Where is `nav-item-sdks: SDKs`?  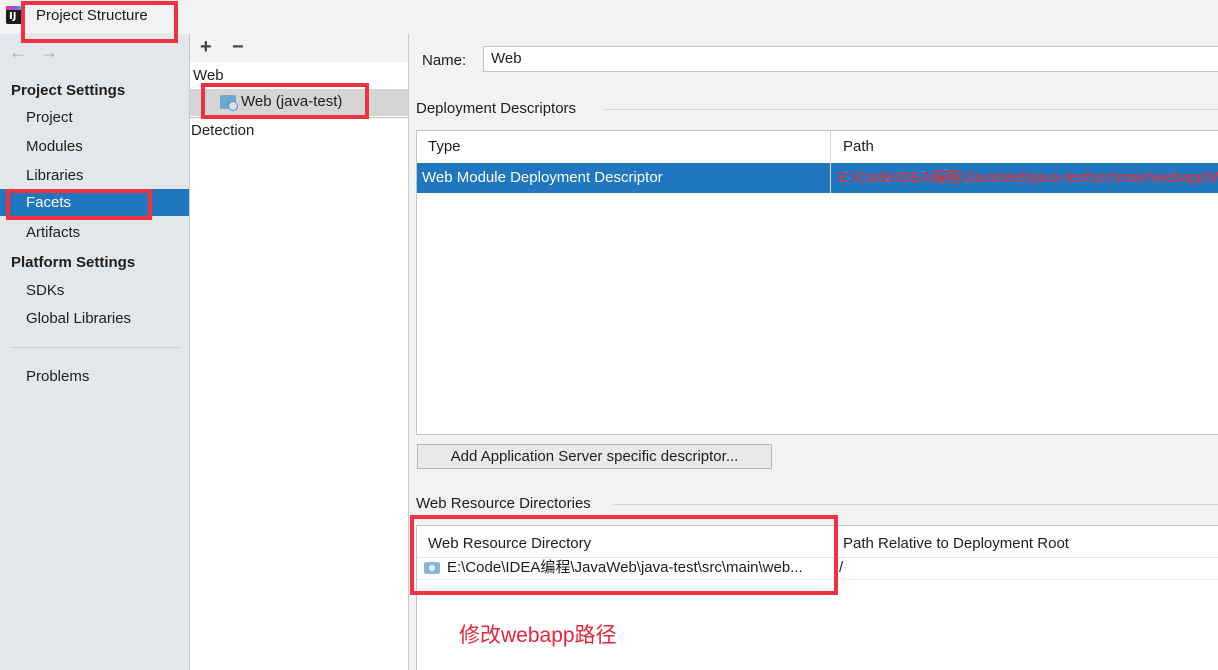
nav-item-sdks: SDKs is located at coordinates (94, 290).